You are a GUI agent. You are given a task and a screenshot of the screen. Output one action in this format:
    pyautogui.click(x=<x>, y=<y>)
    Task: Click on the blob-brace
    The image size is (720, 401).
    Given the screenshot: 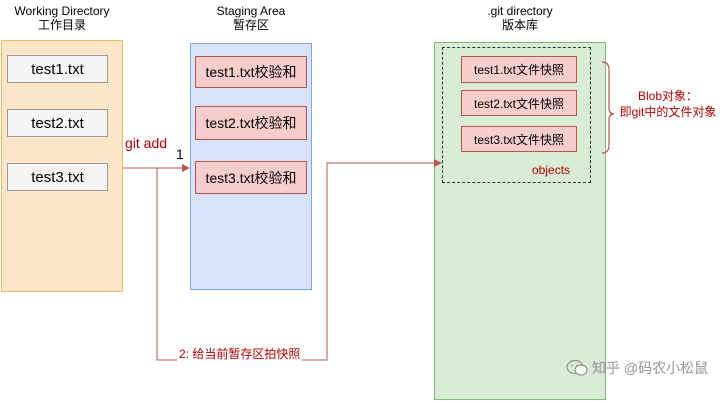 What is the action you would take?
    pyautogui.click(x=608, y=107)
    